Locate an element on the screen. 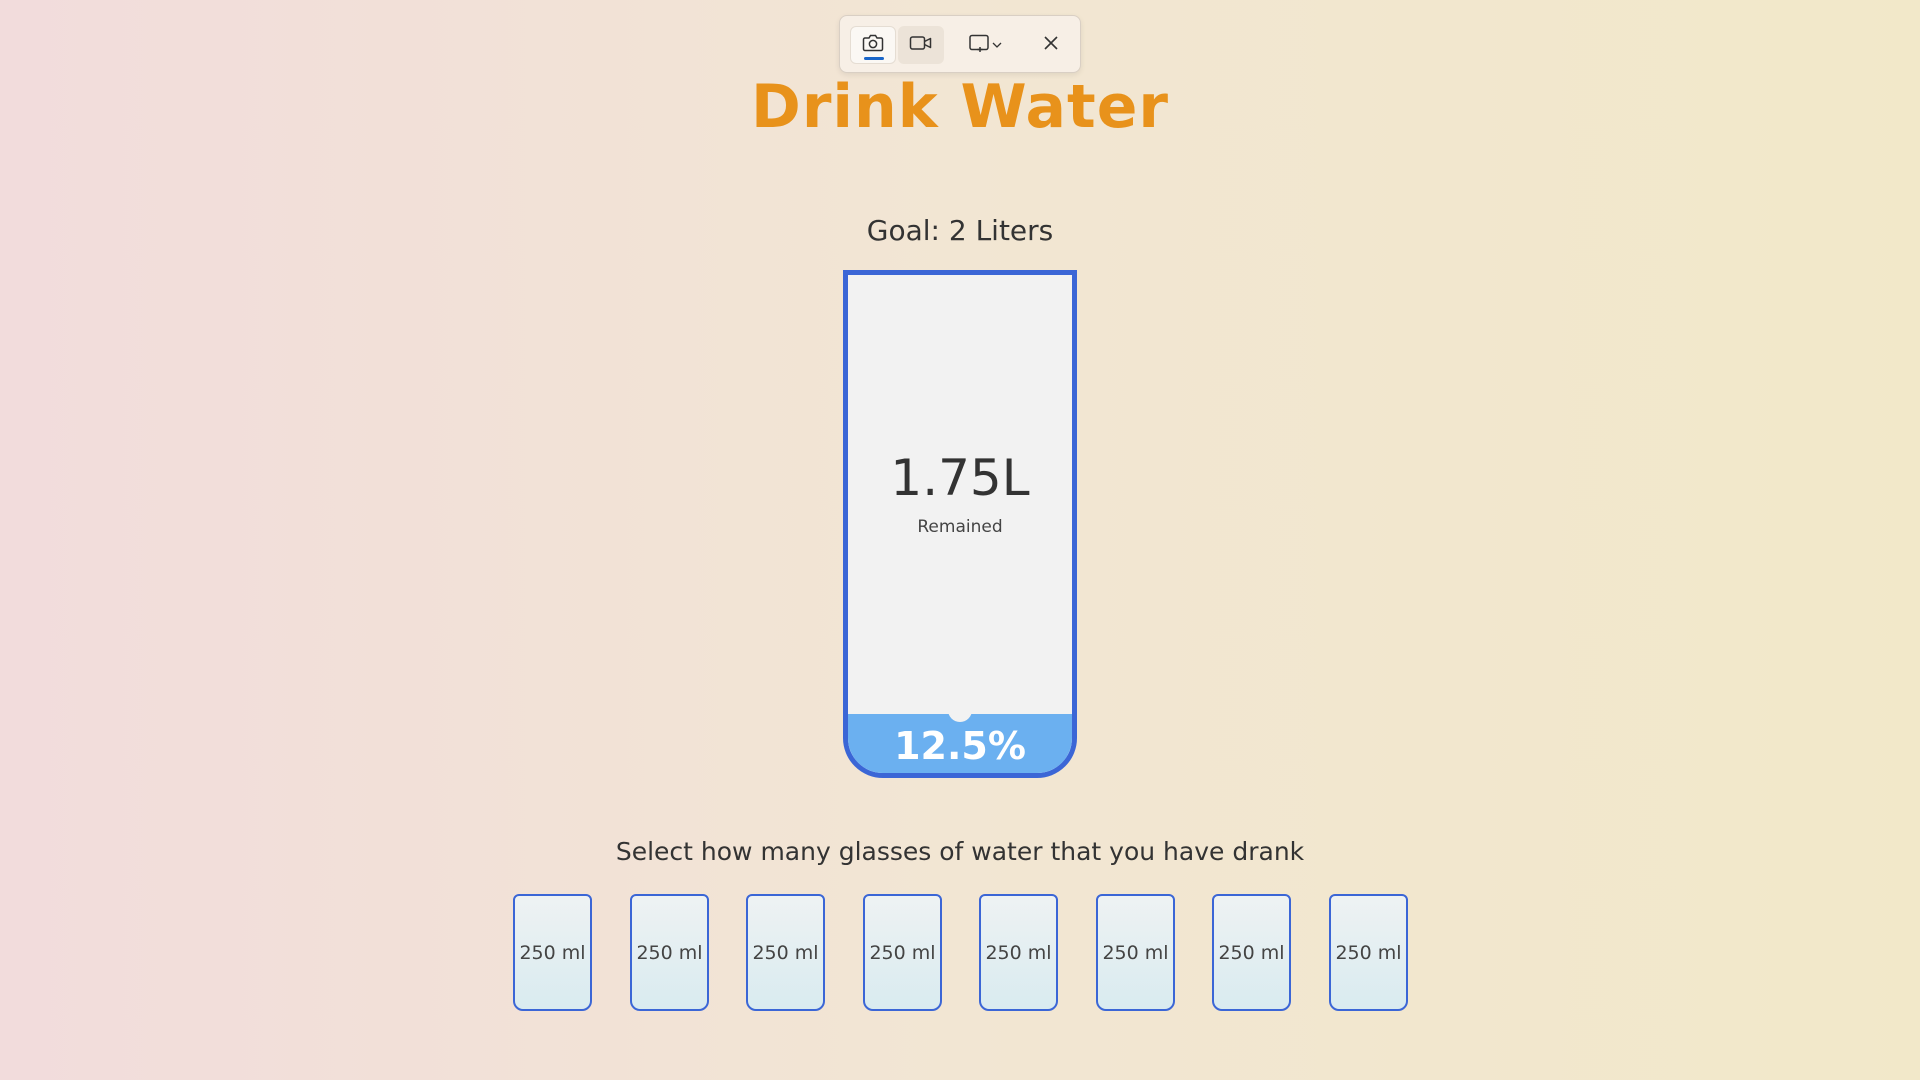 This screenshot has width=1920, height=1080. snipping-toolbar is located at coordinates (960, 44).